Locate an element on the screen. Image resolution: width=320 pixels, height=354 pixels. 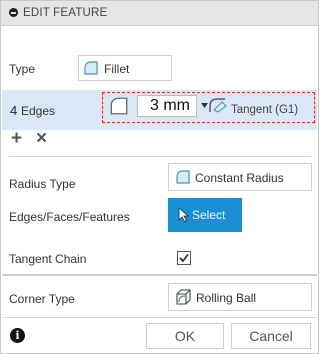
ok-button: OK is located at coordinates (185, 336).